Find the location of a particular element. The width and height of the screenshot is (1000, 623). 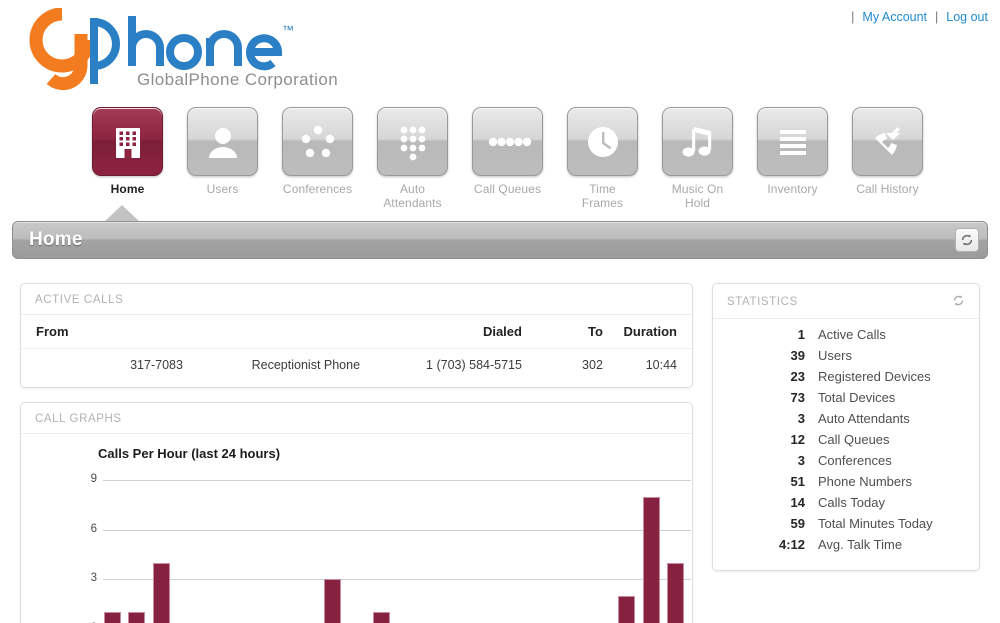

nav-item-users: Users is located at coordinates (222, 158).